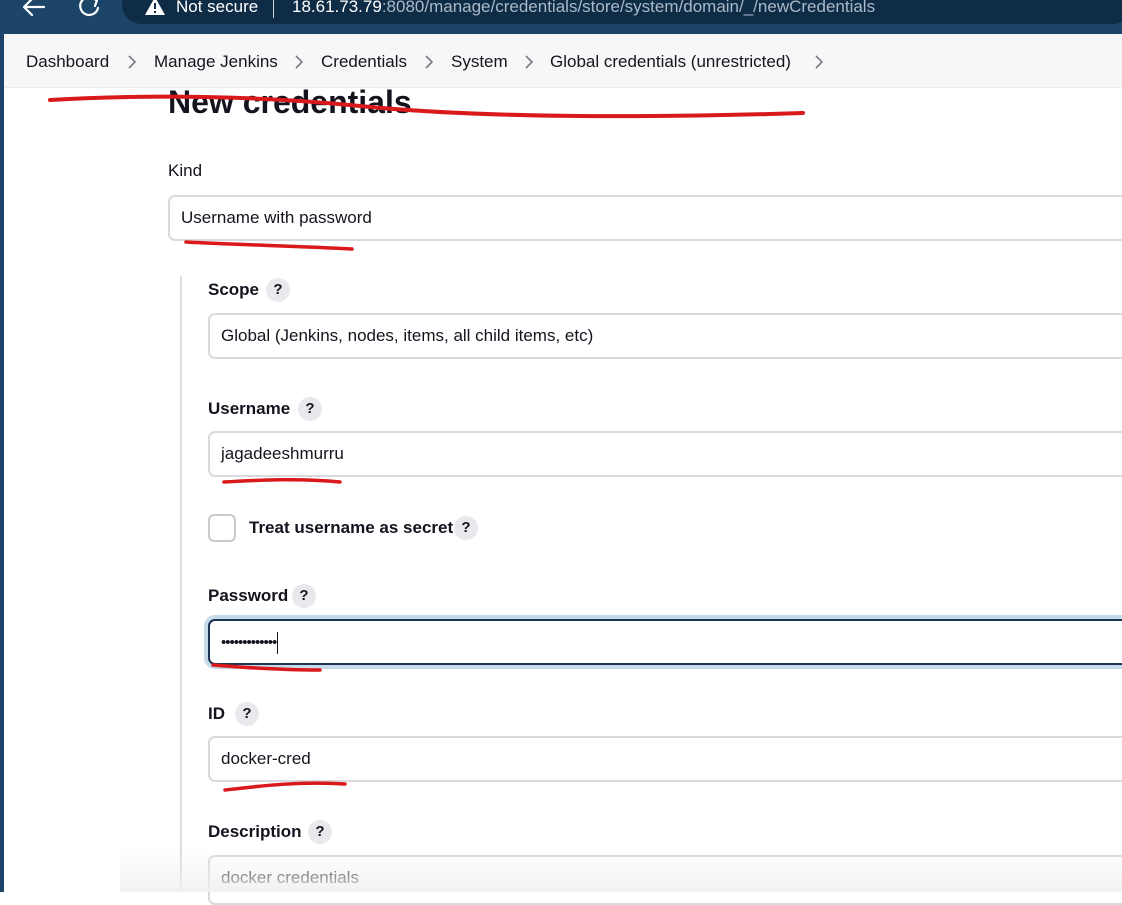 Image resolution: width=1122 pixels, height=905 pixels. Describe the element at coordinates (320, 832) in the screenshot. I see `description-help-icon: ?` at that location.